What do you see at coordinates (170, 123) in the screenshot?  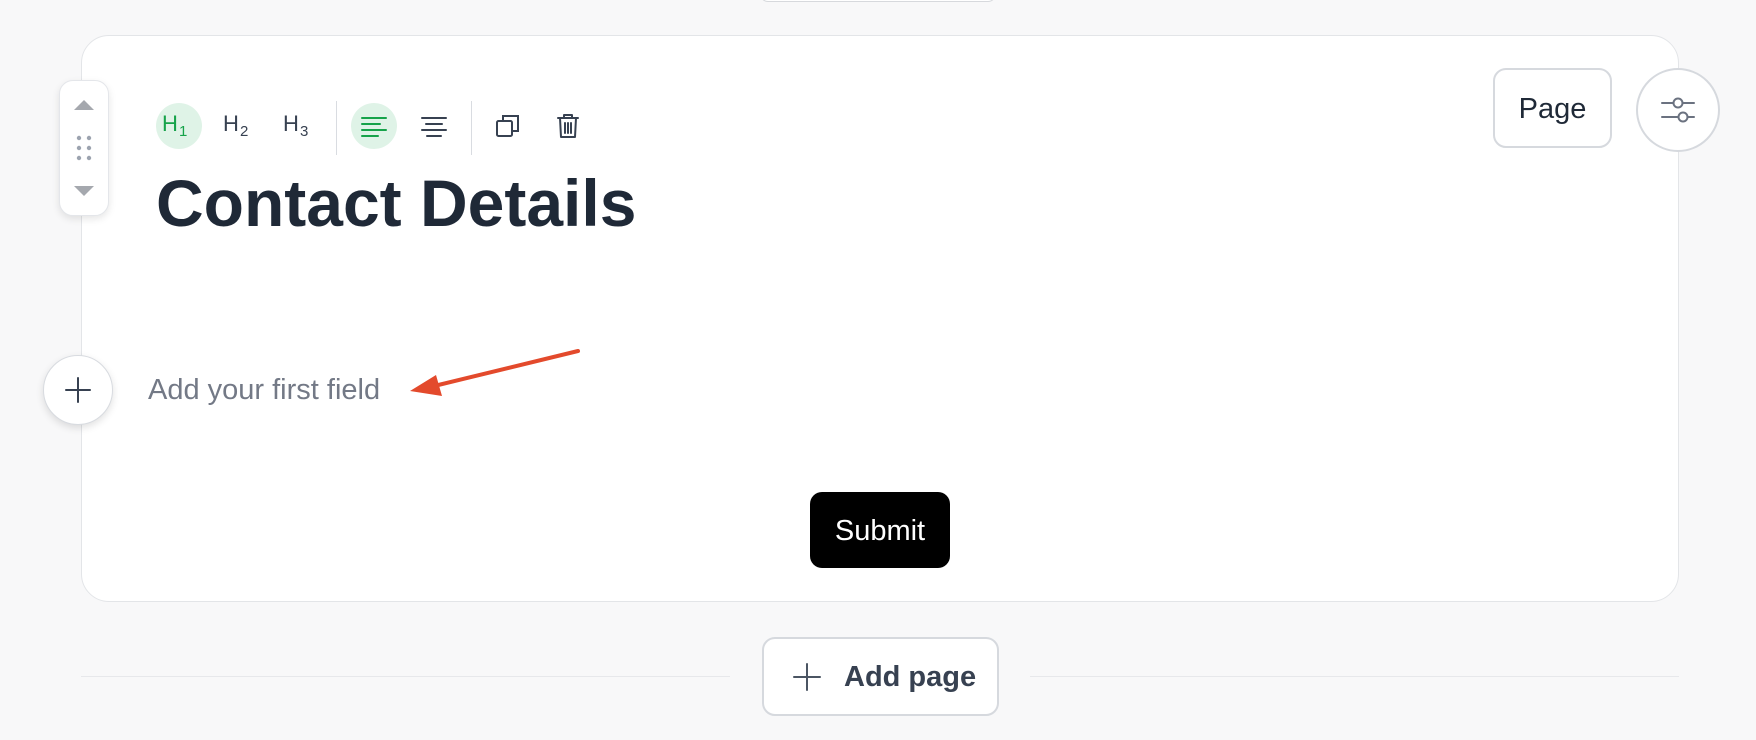 I see `heading-1-label: H` at bounding box center [170, 123].